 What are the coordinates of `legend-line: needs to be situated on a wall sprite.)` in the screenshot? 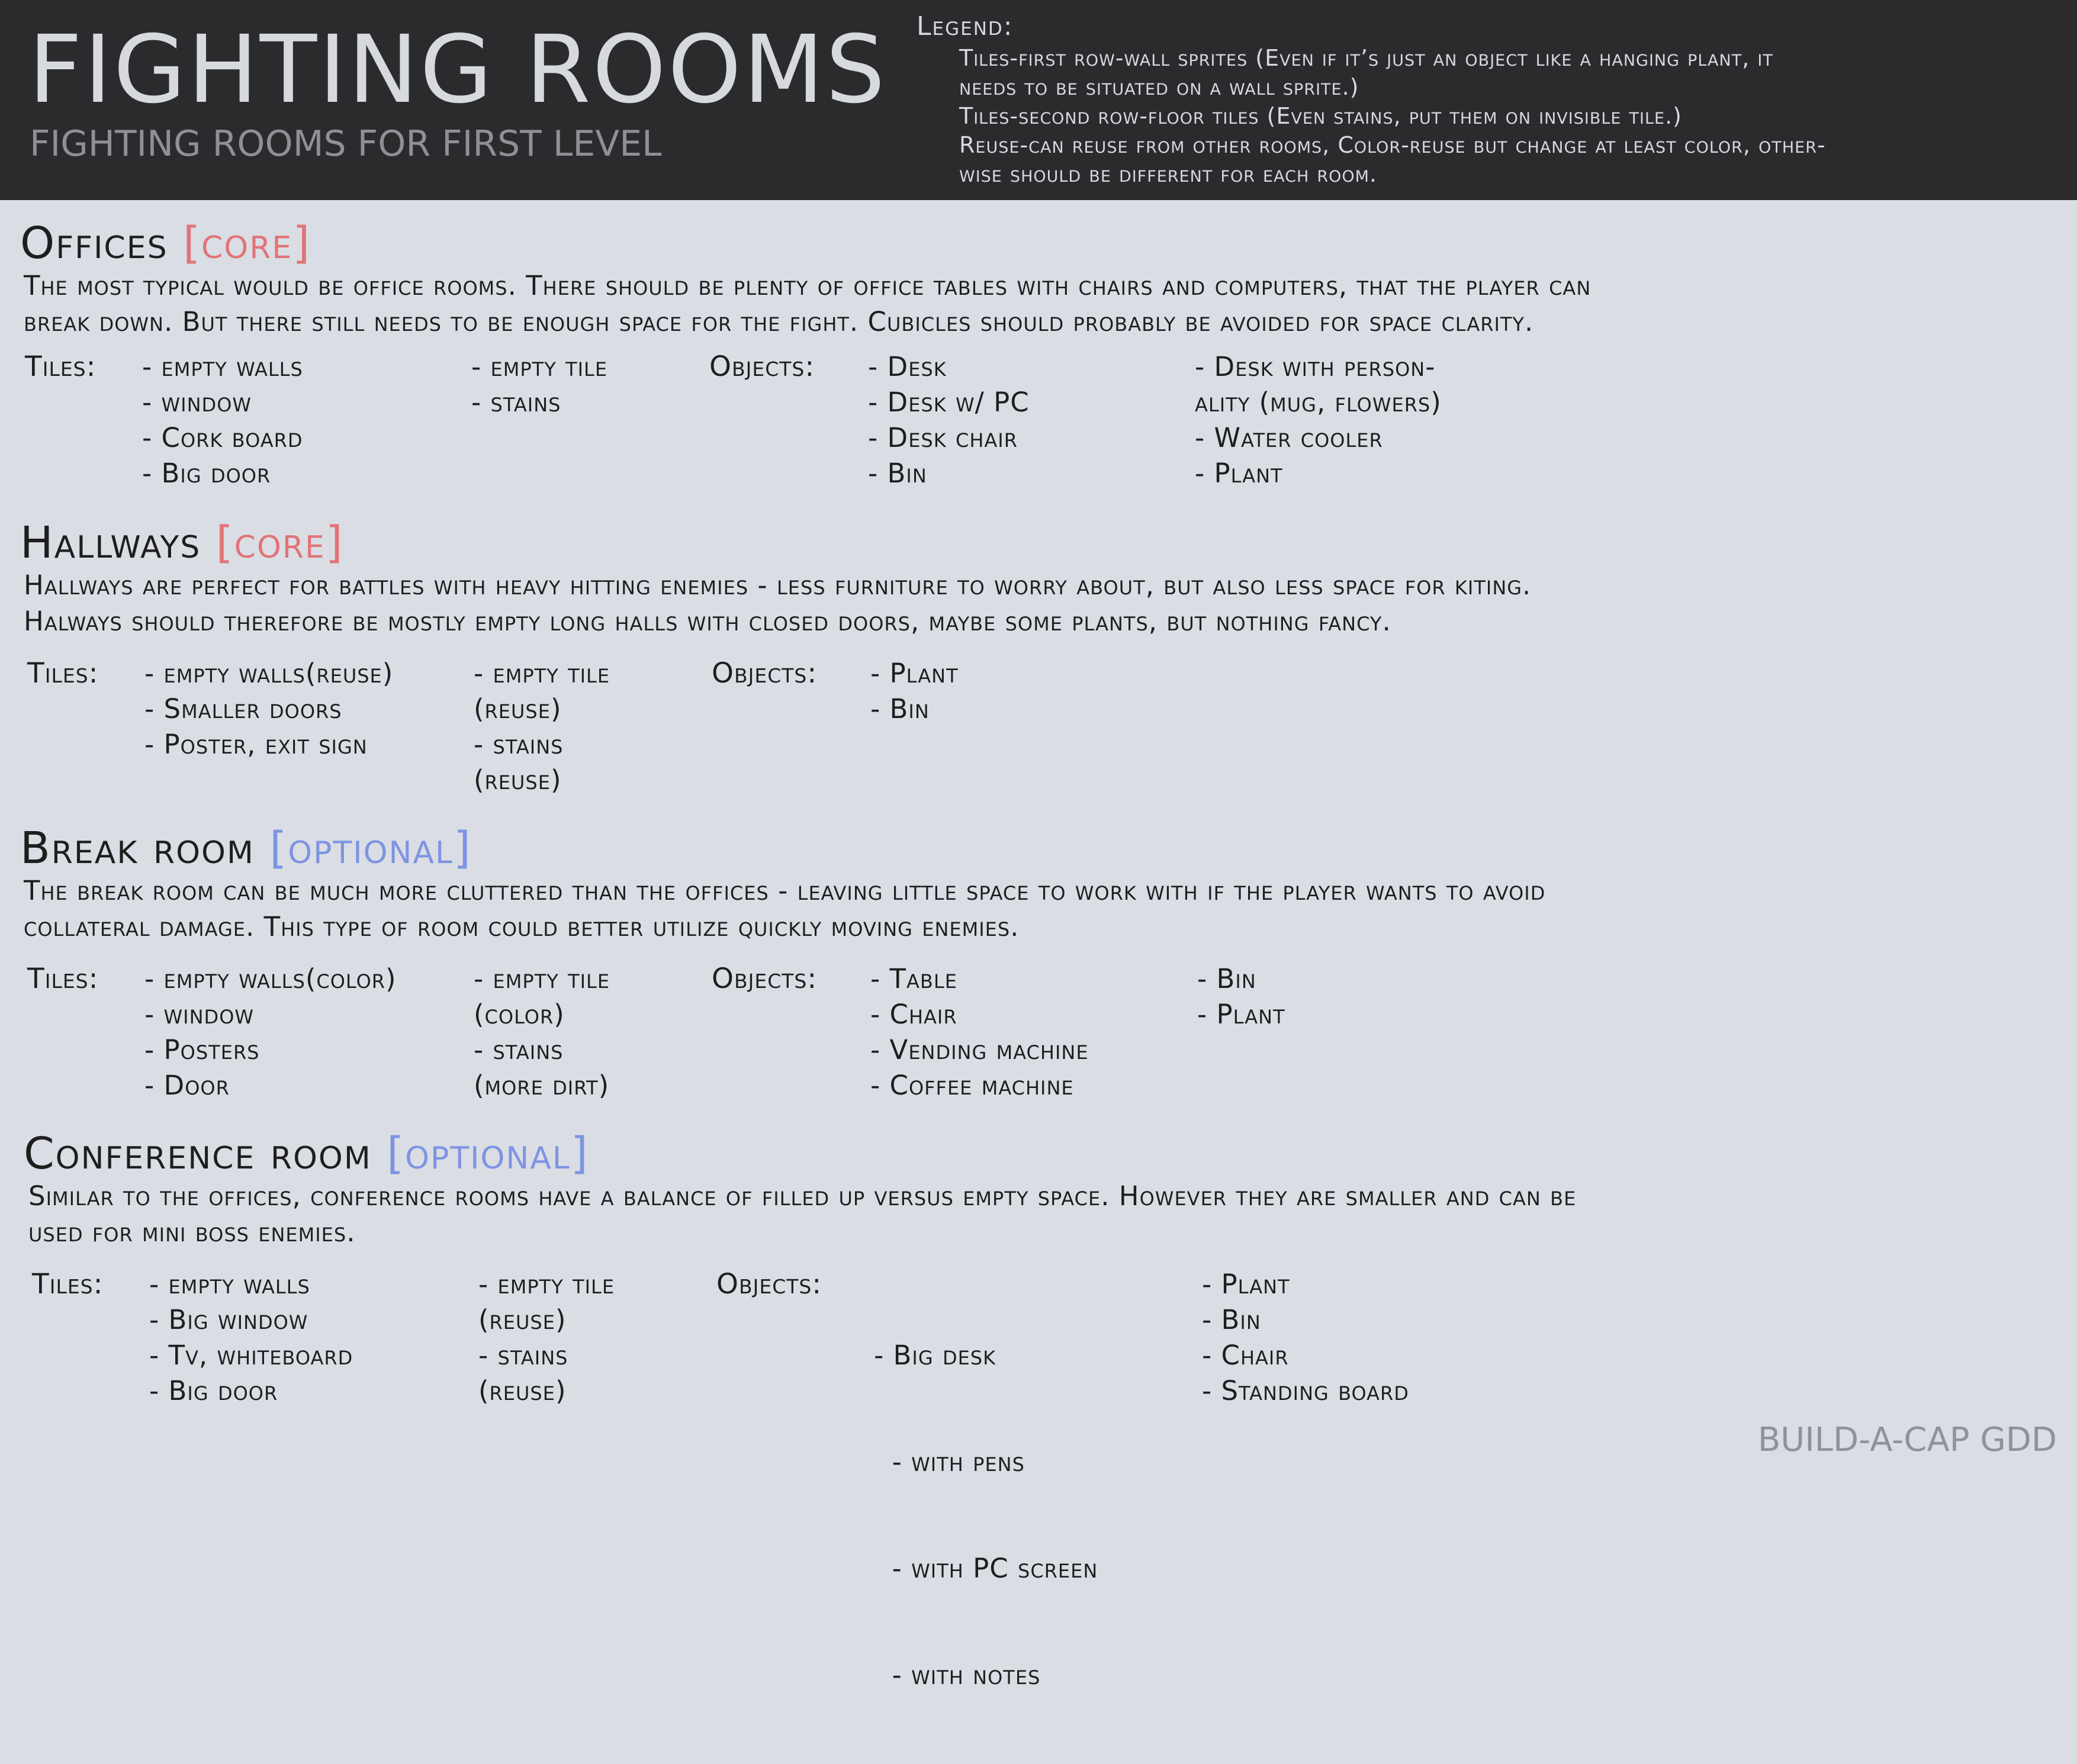 It's located at (1159, 87).